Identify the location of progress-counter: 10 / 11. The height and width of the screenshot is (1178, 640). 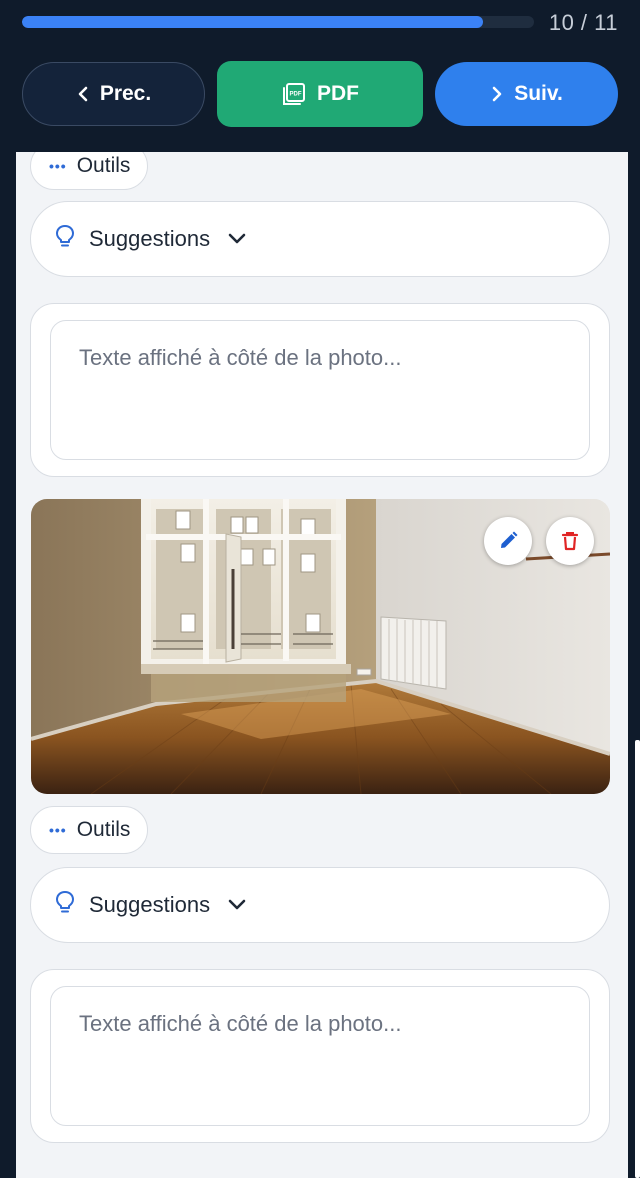
(583, 22).